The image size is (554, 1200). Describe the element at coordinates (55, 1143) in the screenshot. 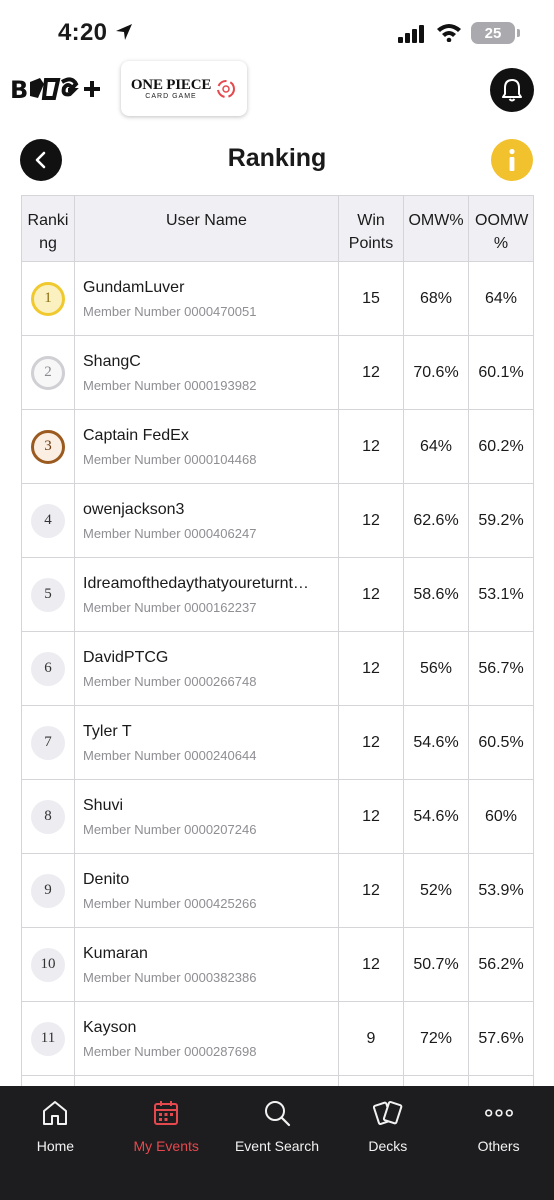

I see `tab-home: Home` at that location.